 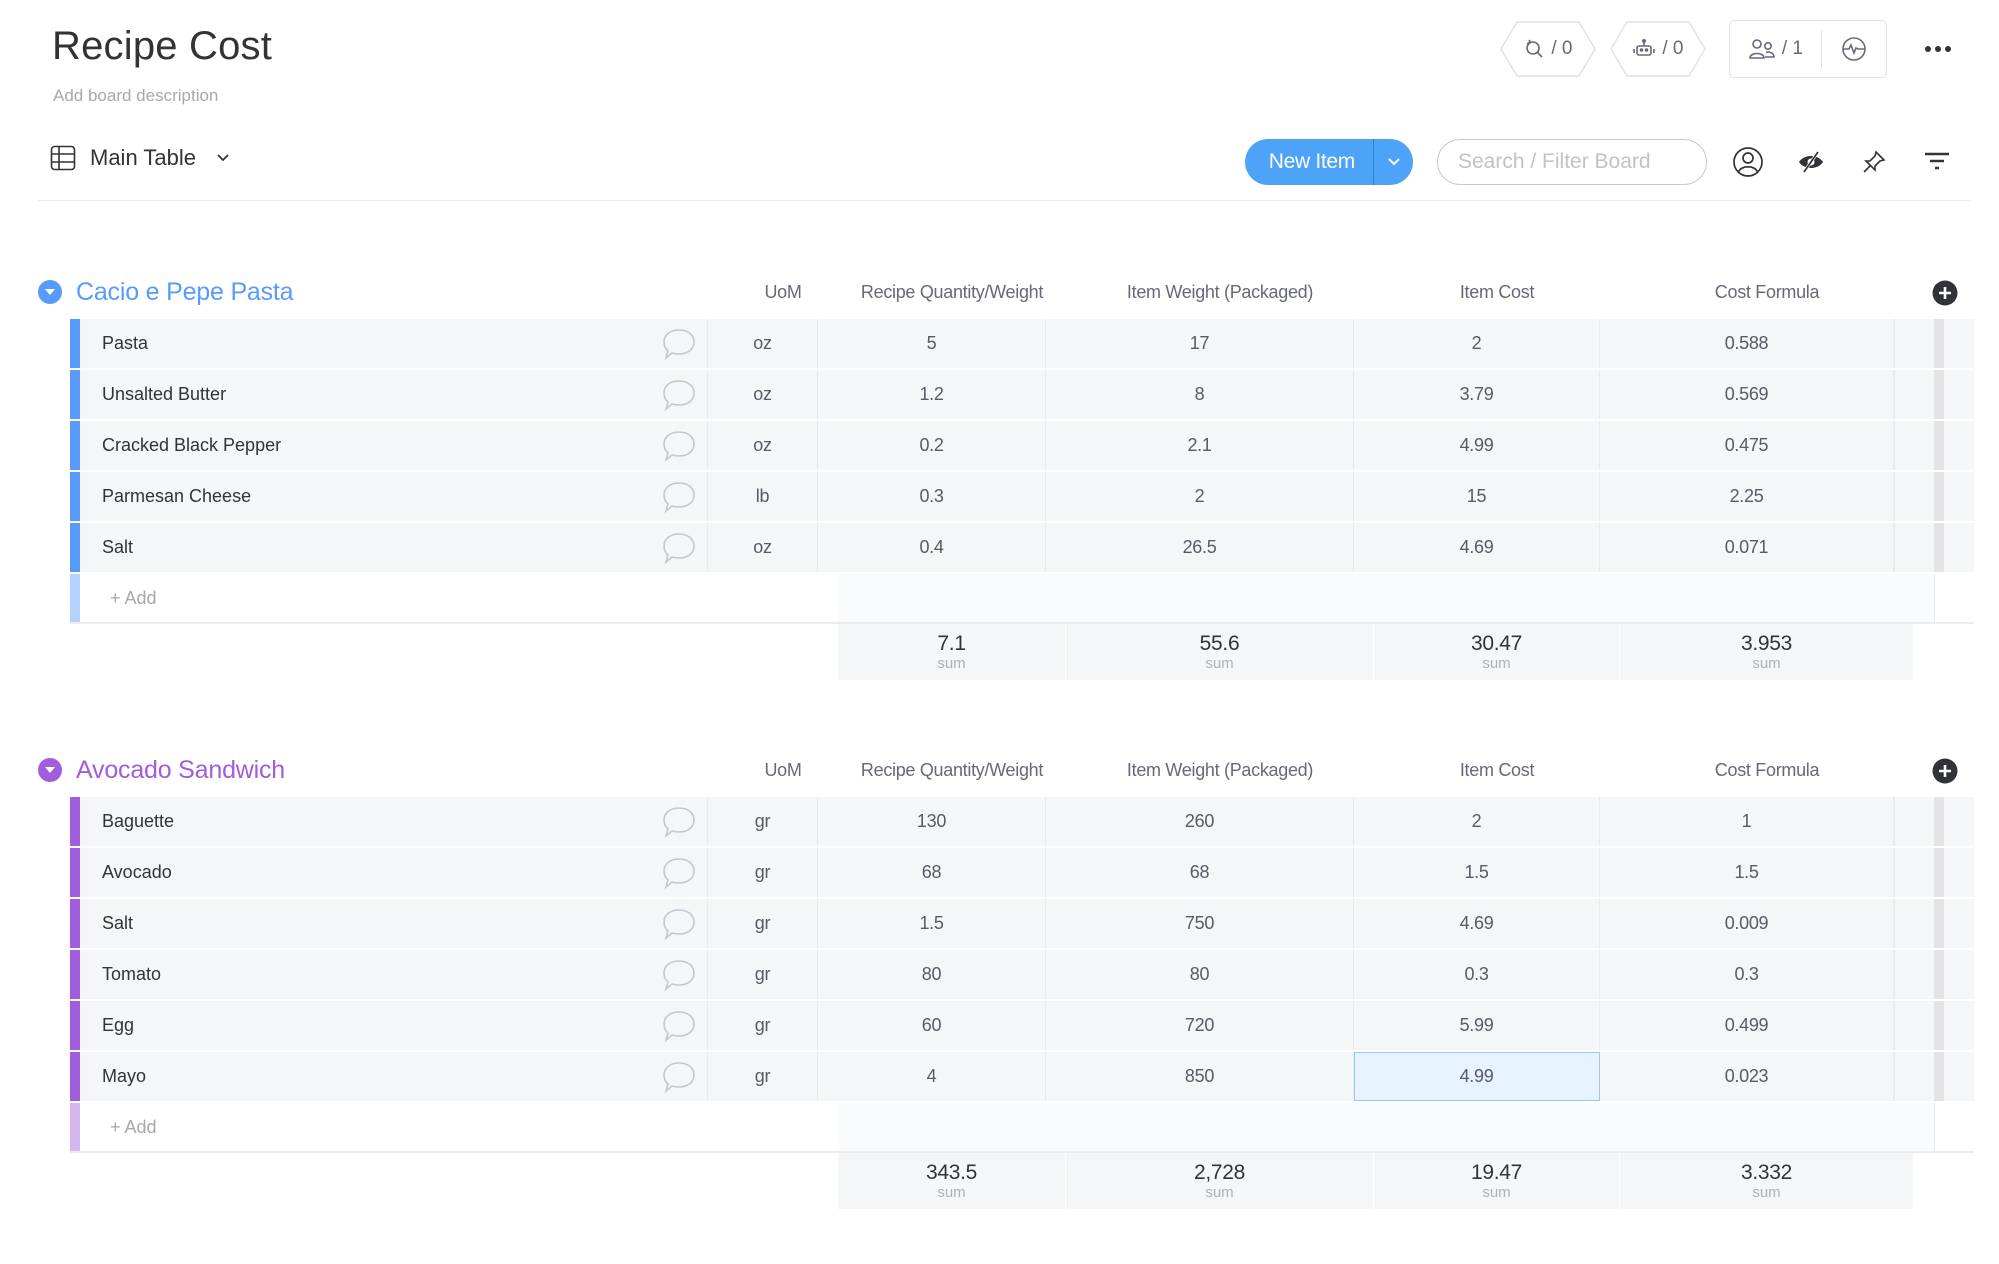 I want to click on cell-item-cost: 5.99, so click(x=1477, y=1025).